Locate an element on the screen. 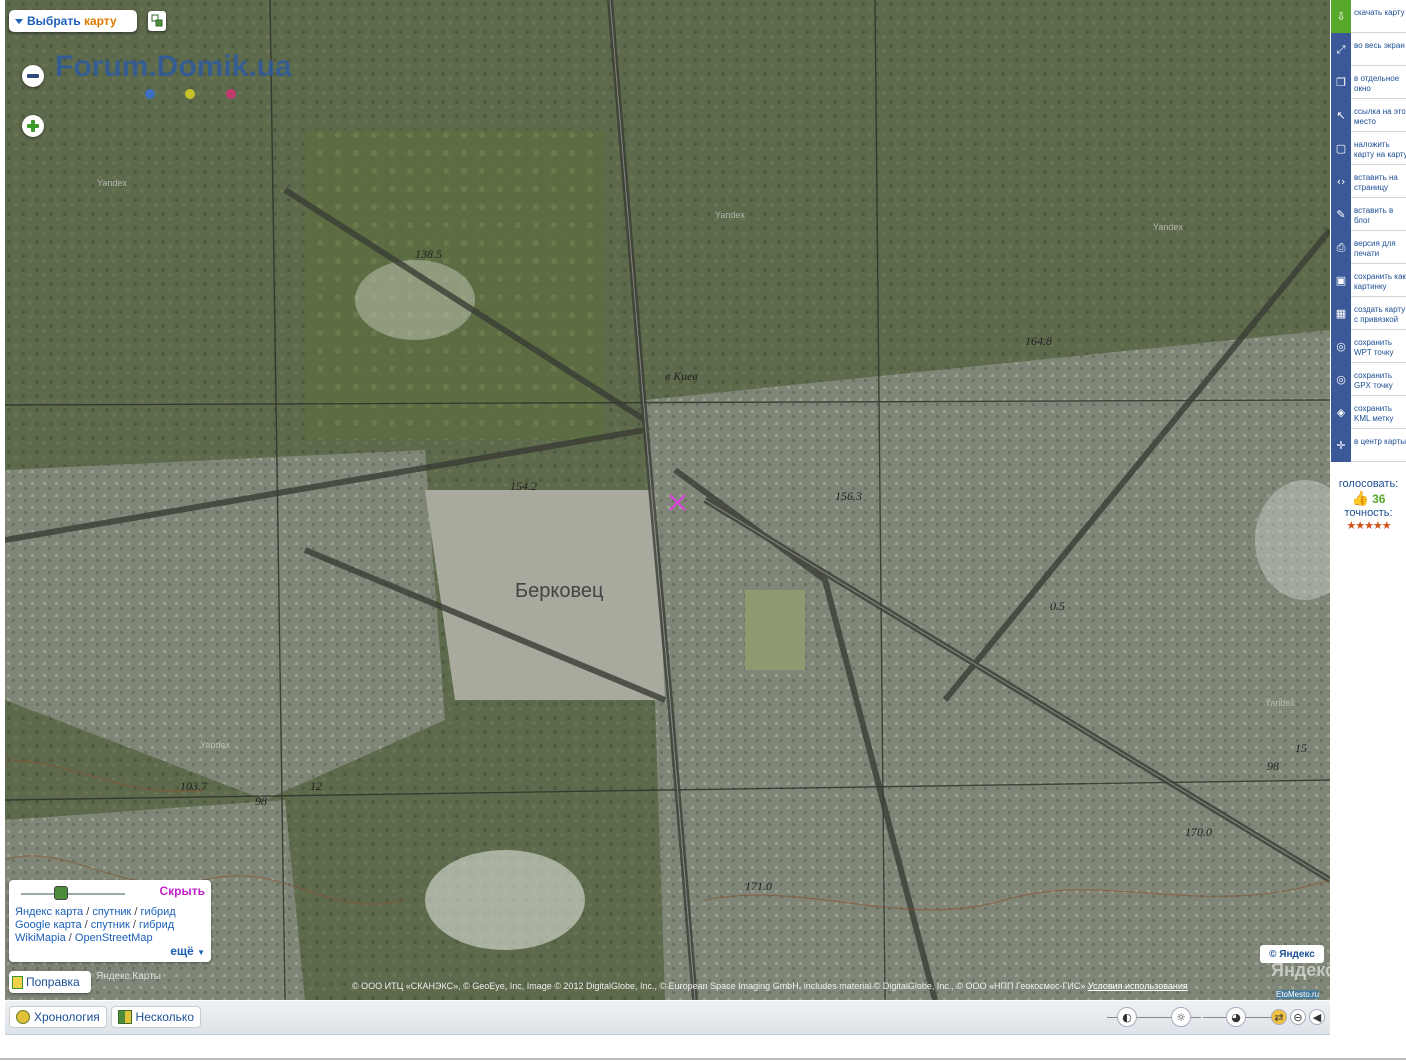 The image size is (1406, 1062). hide-layers-link: Скрыть is located at coordinates (182, 891).